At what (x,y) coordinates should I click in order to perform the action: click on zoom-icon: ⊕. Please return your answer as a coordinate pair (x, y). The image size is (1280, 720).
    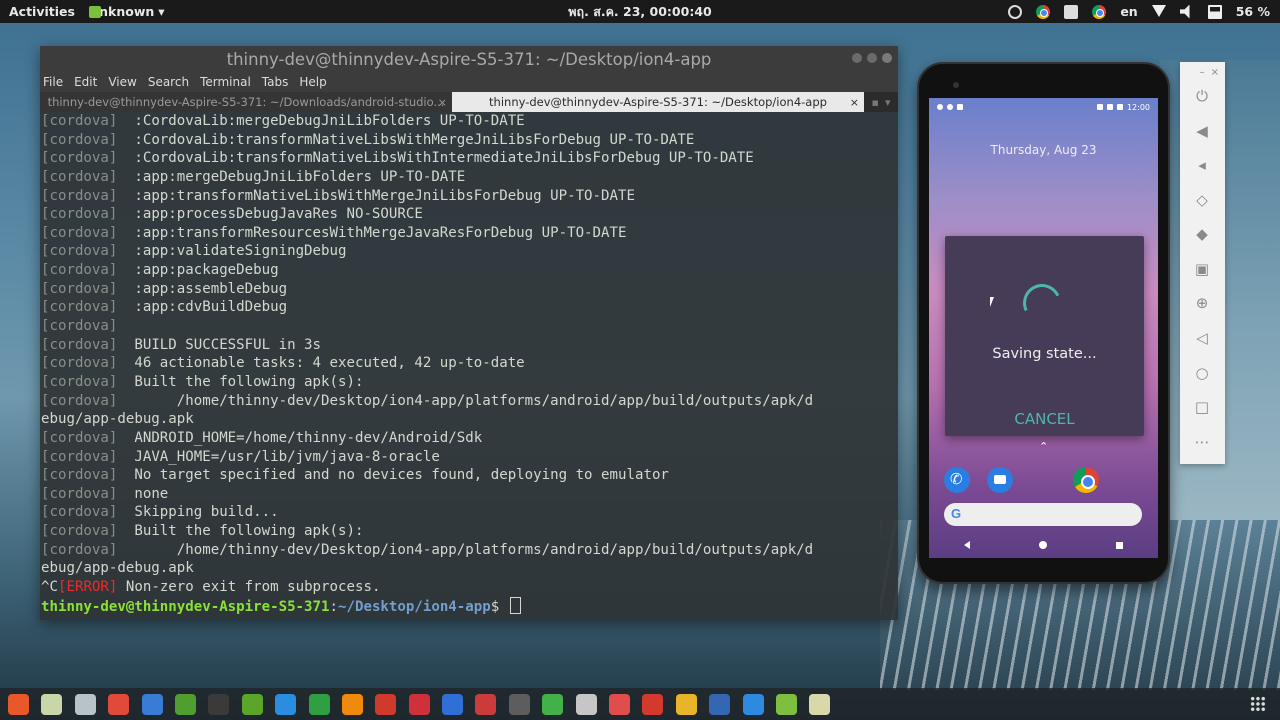
    Looking at the image, I should click on (1202, 303).